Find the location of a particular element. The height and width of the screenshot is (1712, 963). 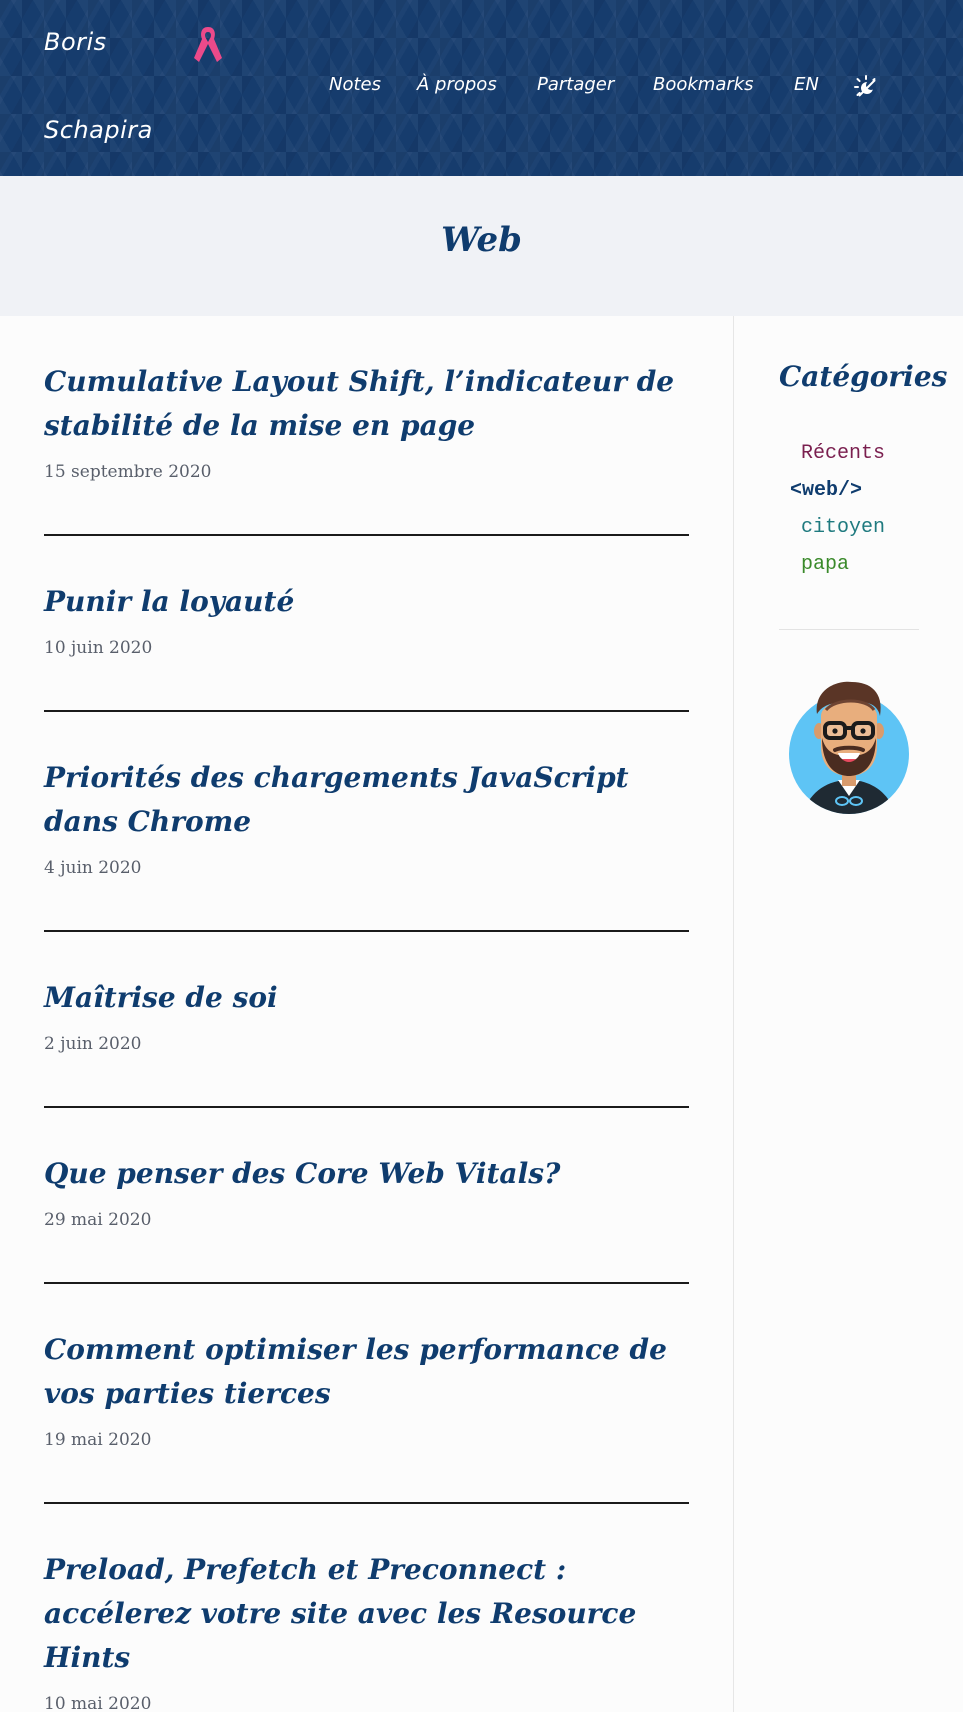

nav-item-bookmarks: Bookmarks is located at coordinates (703, 84).